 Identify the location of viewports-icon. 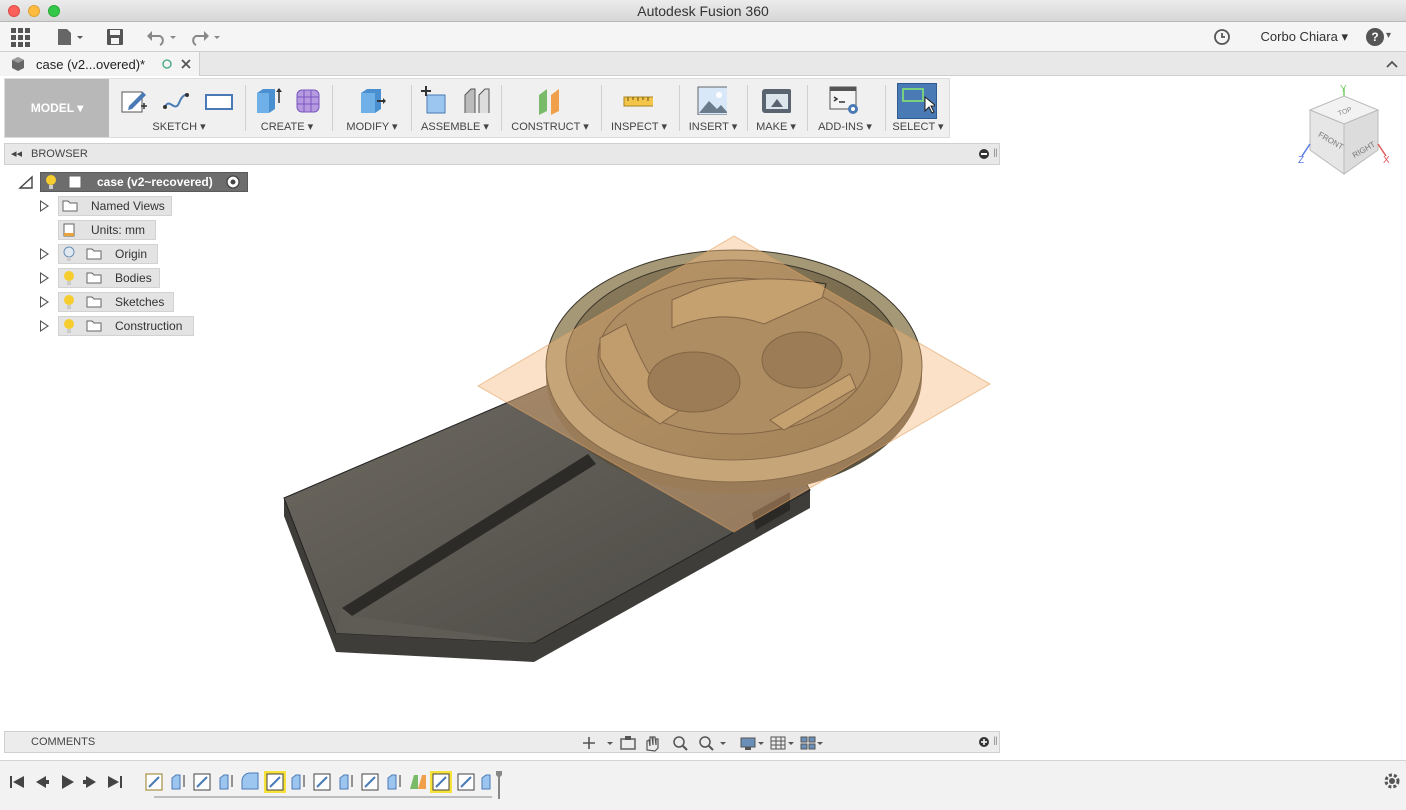
(811, 743).